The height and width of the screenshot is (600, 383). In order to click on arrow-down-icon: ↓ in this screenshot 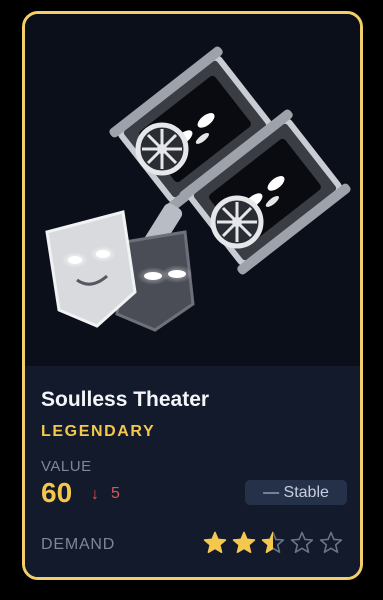, I will do `click(95, 494)`.